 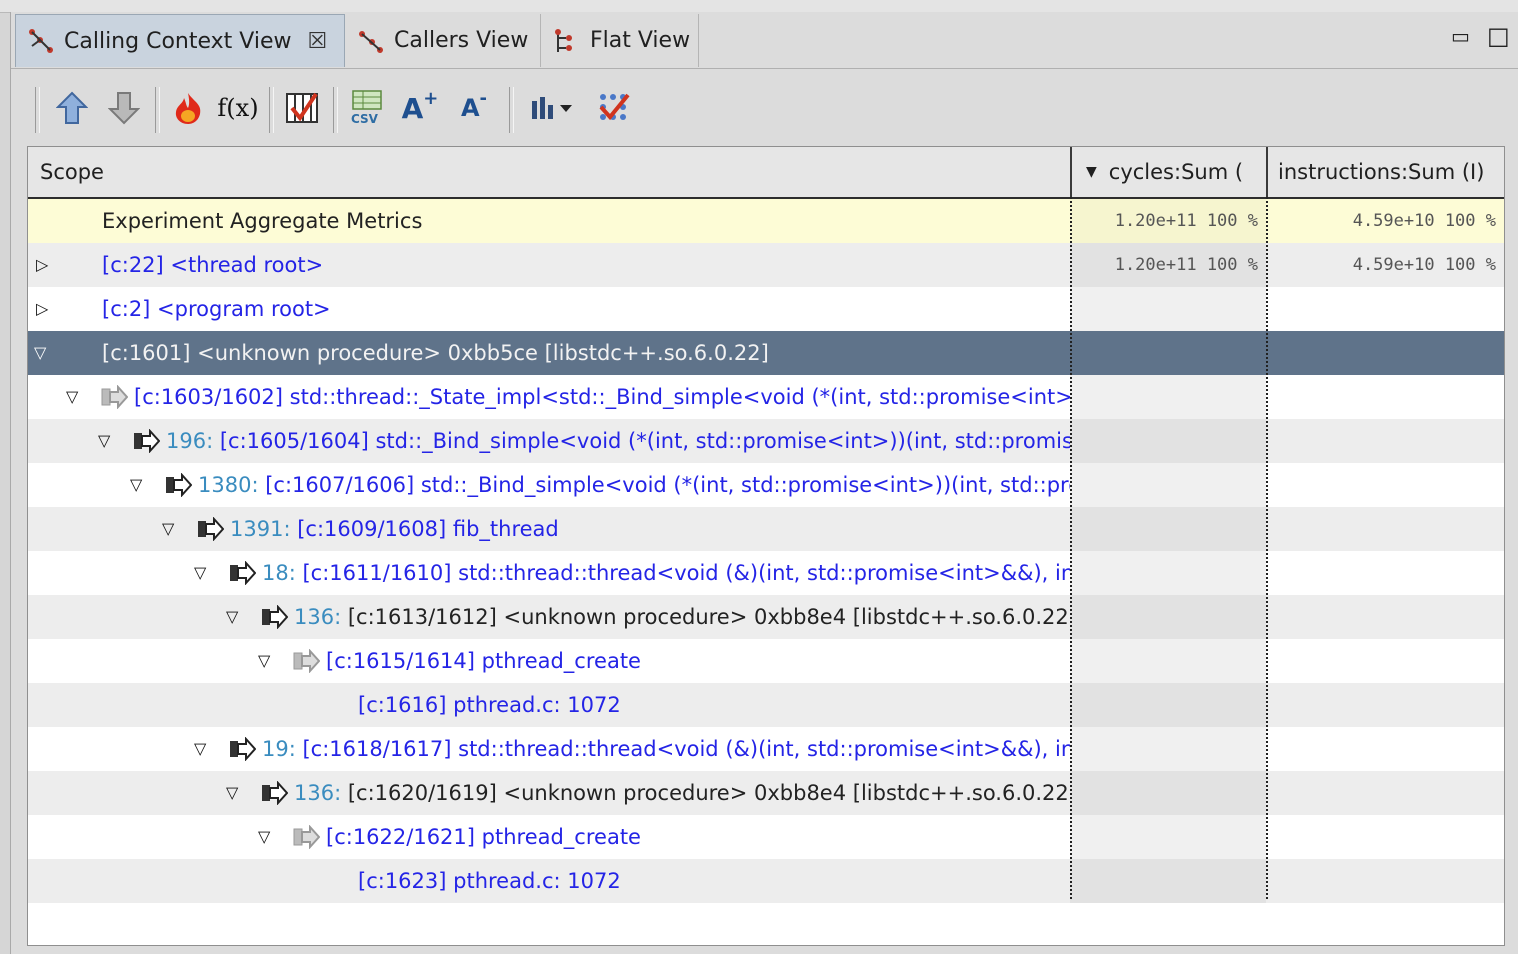 What do you see at coordinates (365, 119) in the screenshot?
I see `svg-text: CSV` at bounding box center [365, 119].